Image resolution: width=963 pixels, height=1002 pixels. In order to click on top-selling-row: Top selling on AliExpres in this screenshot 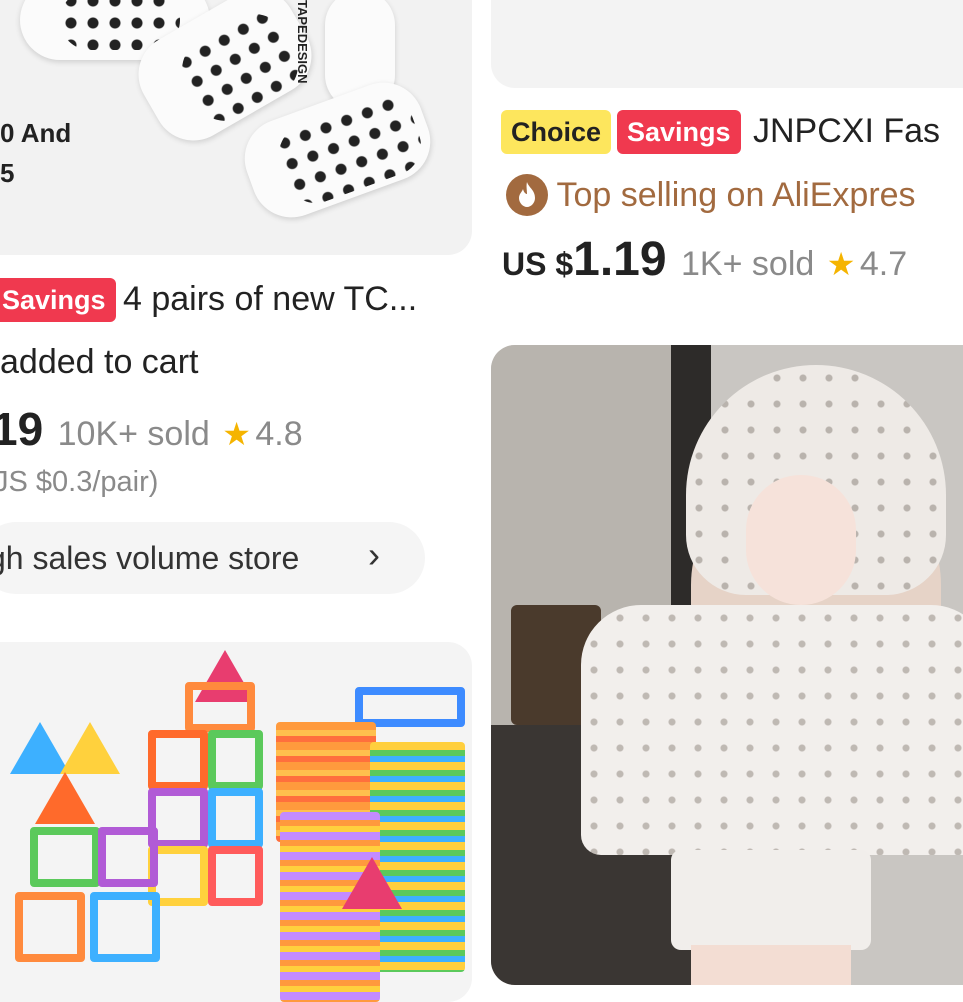, I will do `click(711, 195)`.